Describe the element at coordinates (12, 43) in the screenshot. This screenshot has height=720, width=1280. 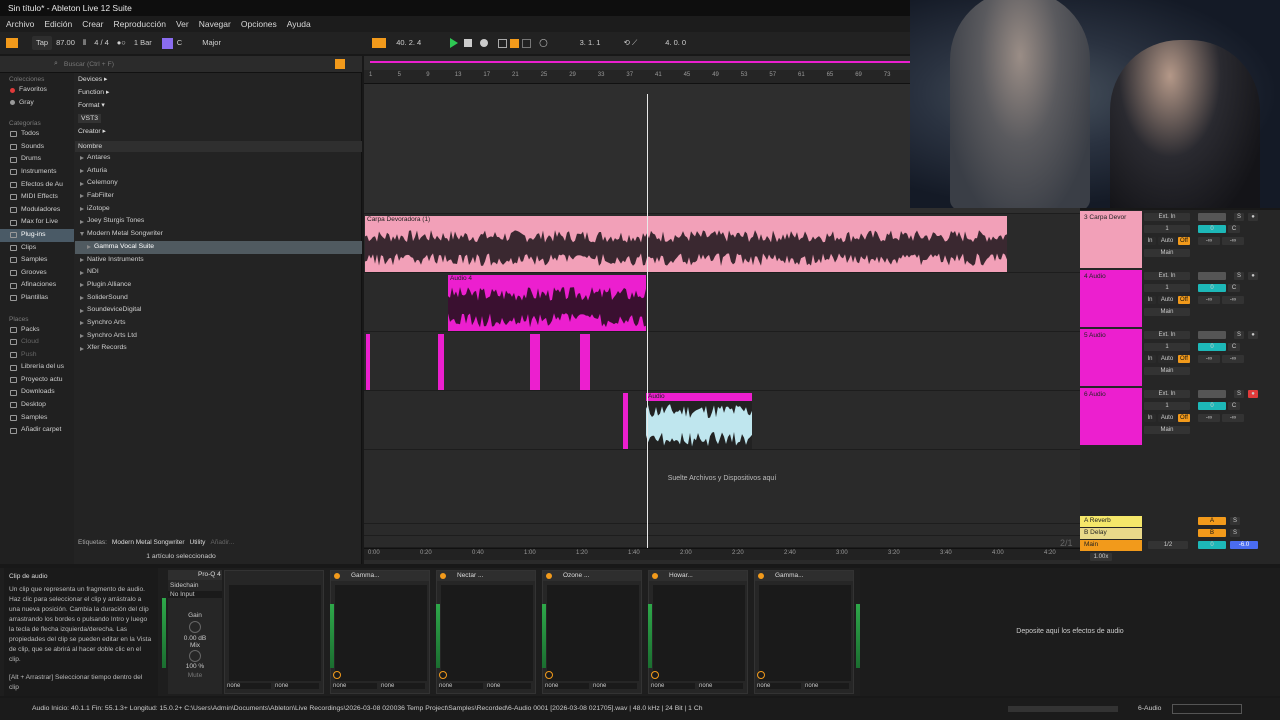
I see `view-toggle-icon` at that location.